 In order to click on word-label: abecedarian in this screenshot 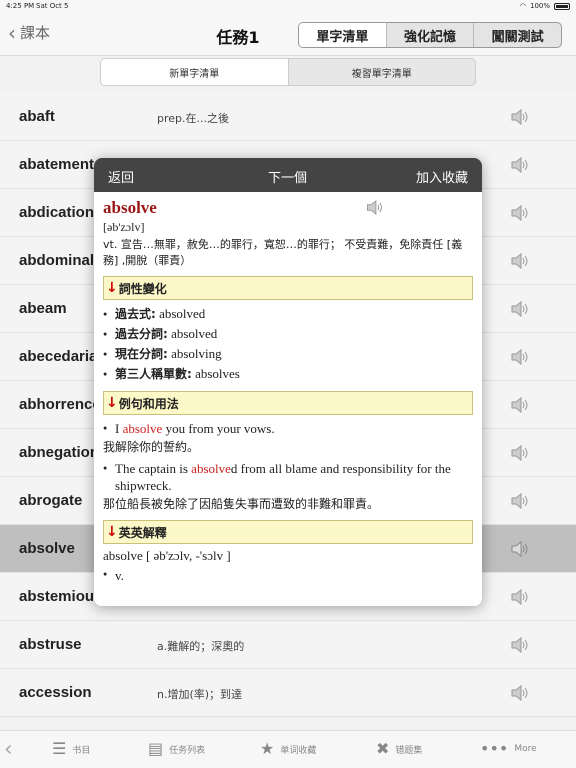, I will do `click(57, 356)`.